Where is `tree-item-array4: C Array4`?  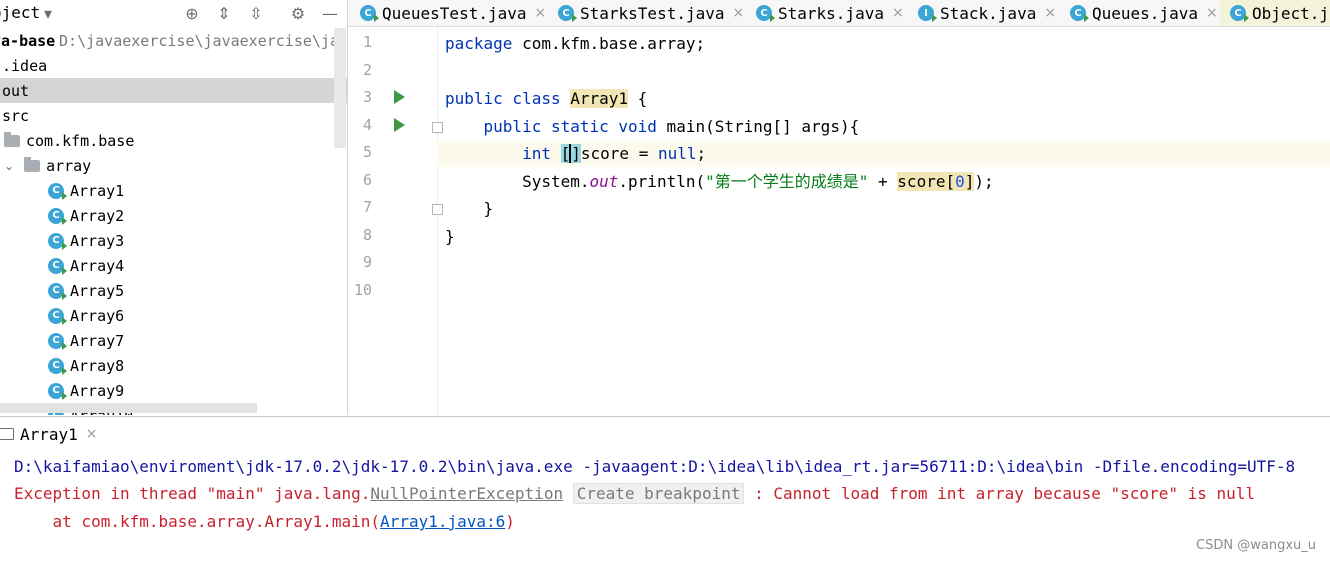 tree-item-array4: C Array4 is located at coordinates (173, 265).